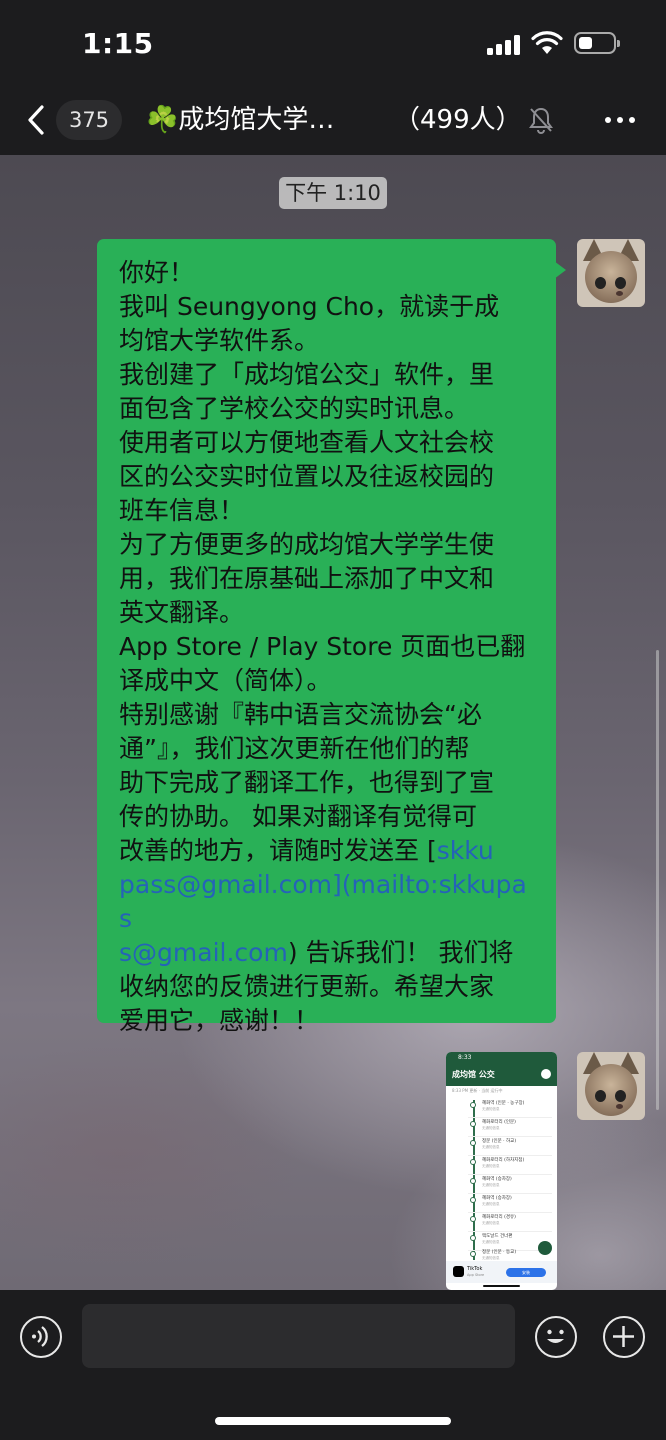 This screenshot has height=1440, width=666. What do you see at coordinates (307, 578) in the screenshot?
I see `message-line: 用，我们在原基础上添加了中文和` at bounding box center [307, 578].